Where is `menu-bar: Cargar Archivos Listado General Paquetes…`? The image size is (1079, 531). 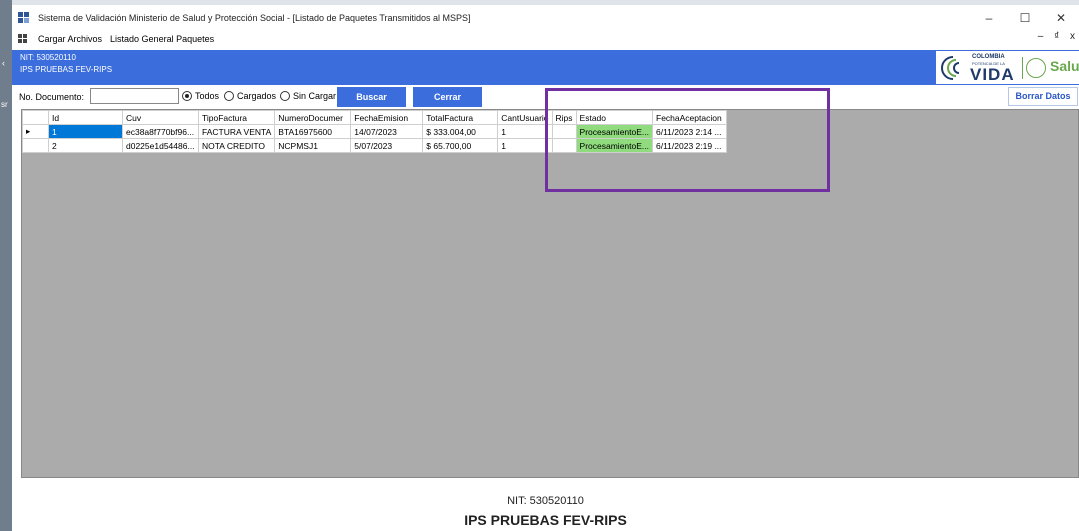
menu-bar: Cargar Archivos Listado General Paquetes… is located at coordinates (545, 39).